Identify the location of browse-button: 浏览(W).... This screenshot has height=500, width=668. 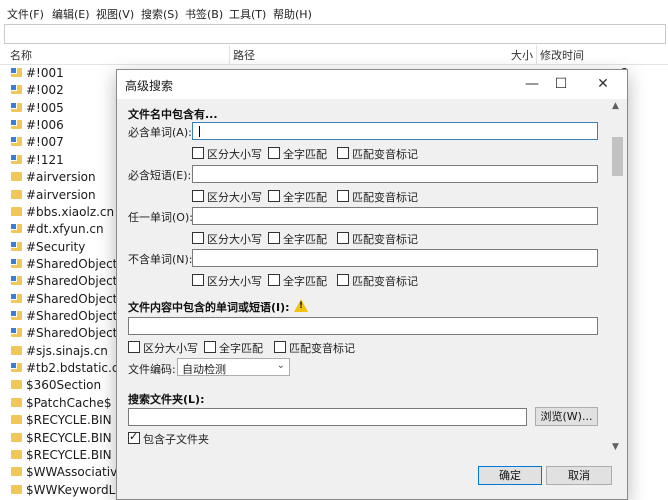
(566, 416).